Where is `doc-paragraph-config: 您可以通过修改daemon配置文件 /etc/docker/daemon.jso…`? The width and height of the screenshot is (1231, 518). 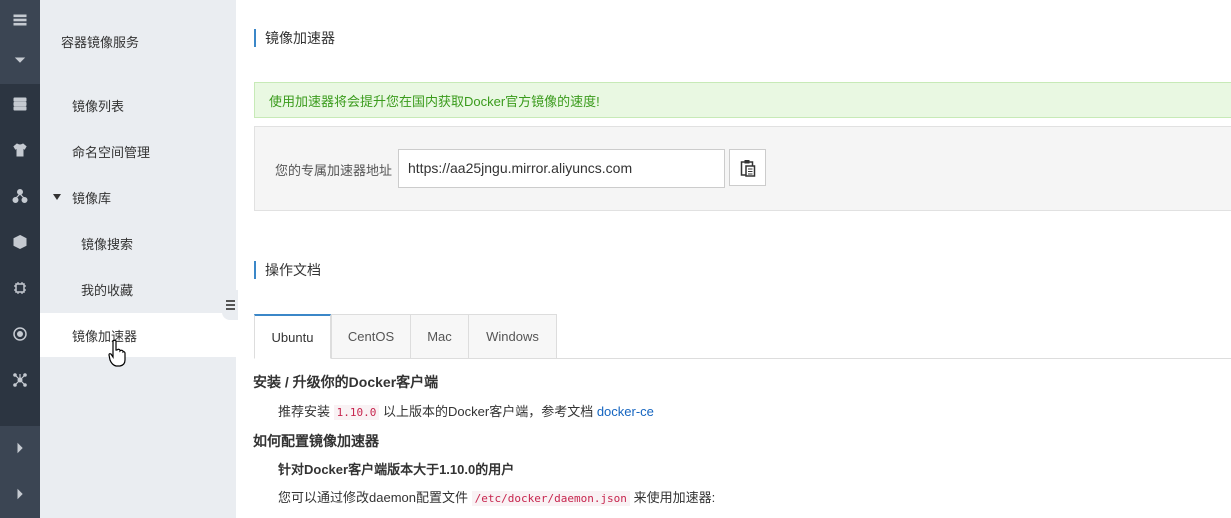
doc-paragraph-config: 您可以通过修改daemon配置文件 /etc/docker/daemon.jso… is located at coordinates (496, 496).